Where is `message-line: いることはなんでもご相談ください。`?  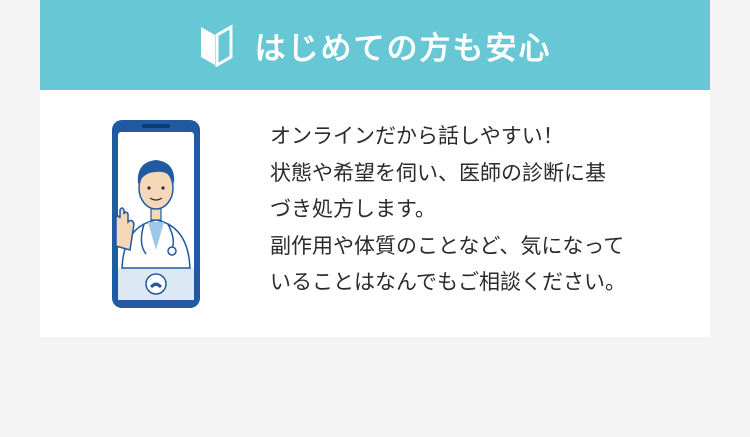 message-line: いることはなんでもご相談ください。 is located at coordinates (448, 282).